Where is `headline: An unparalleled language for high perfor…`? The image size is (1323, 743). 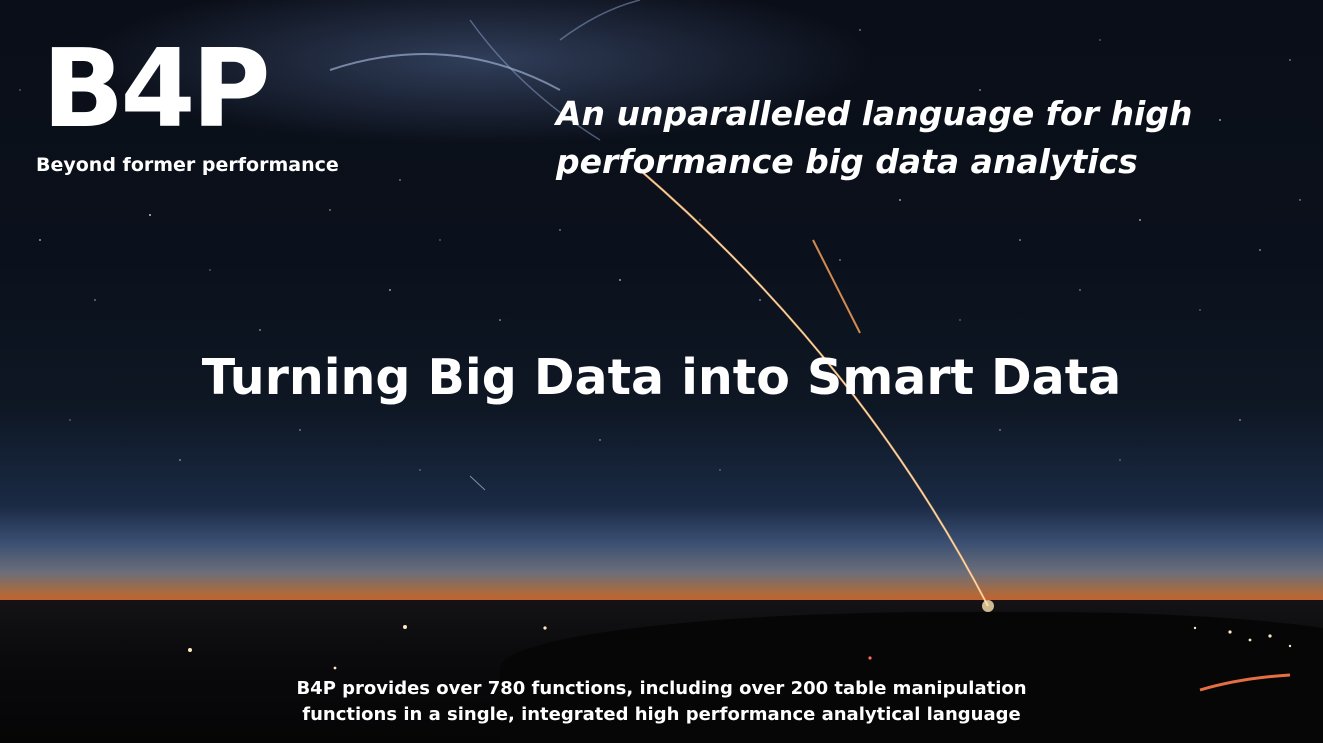 headline: An unparalleled language for high perfor… is located at coordinates (916, 138).